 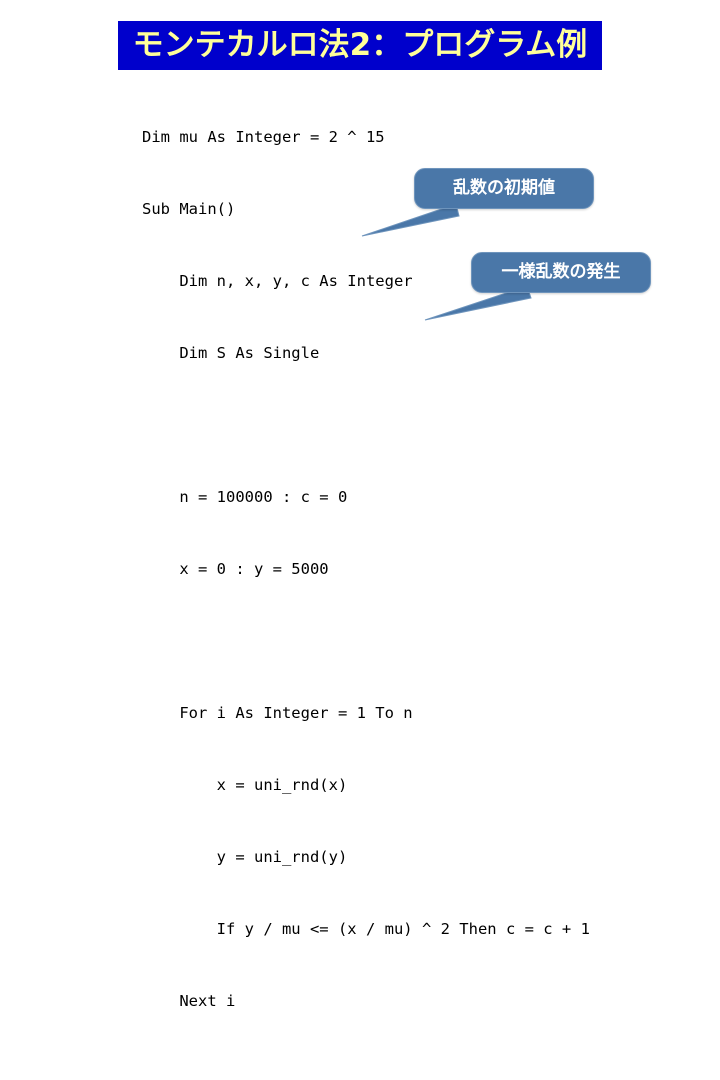 I want to click on code-line: For i As Integer = 1 To n, so click(x=277, y=713).